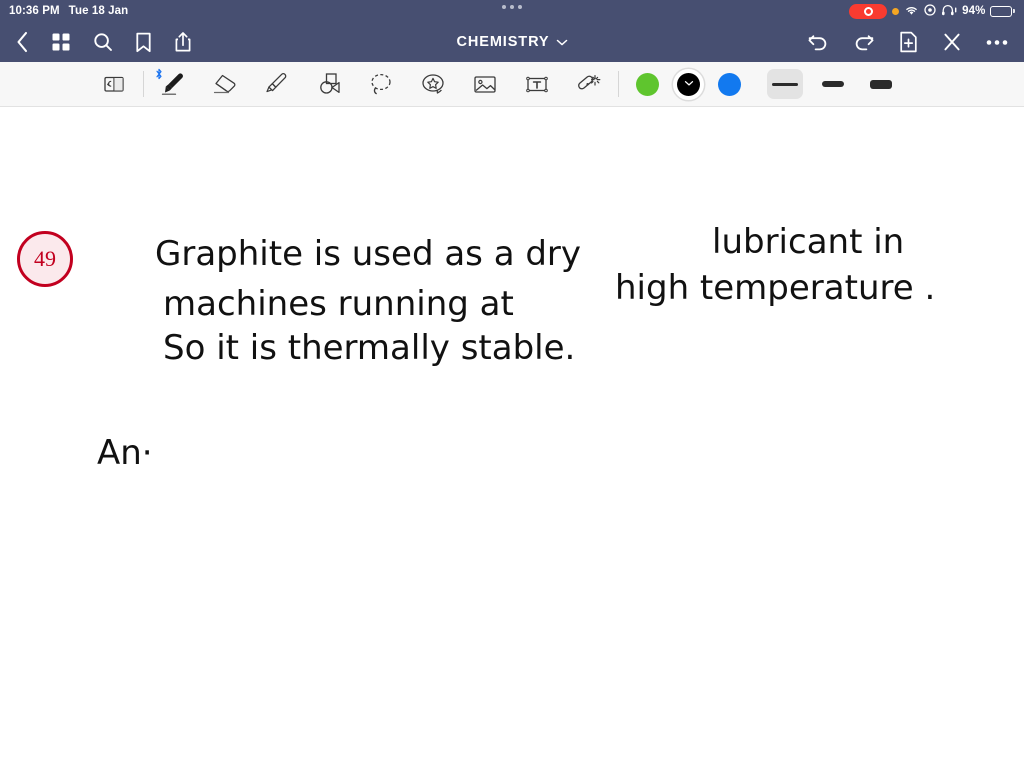  Describe the element at coordinates (368, 254) in the screenshot. I see `handwriting-line-1a: Graphite is used as a dry` at that location.